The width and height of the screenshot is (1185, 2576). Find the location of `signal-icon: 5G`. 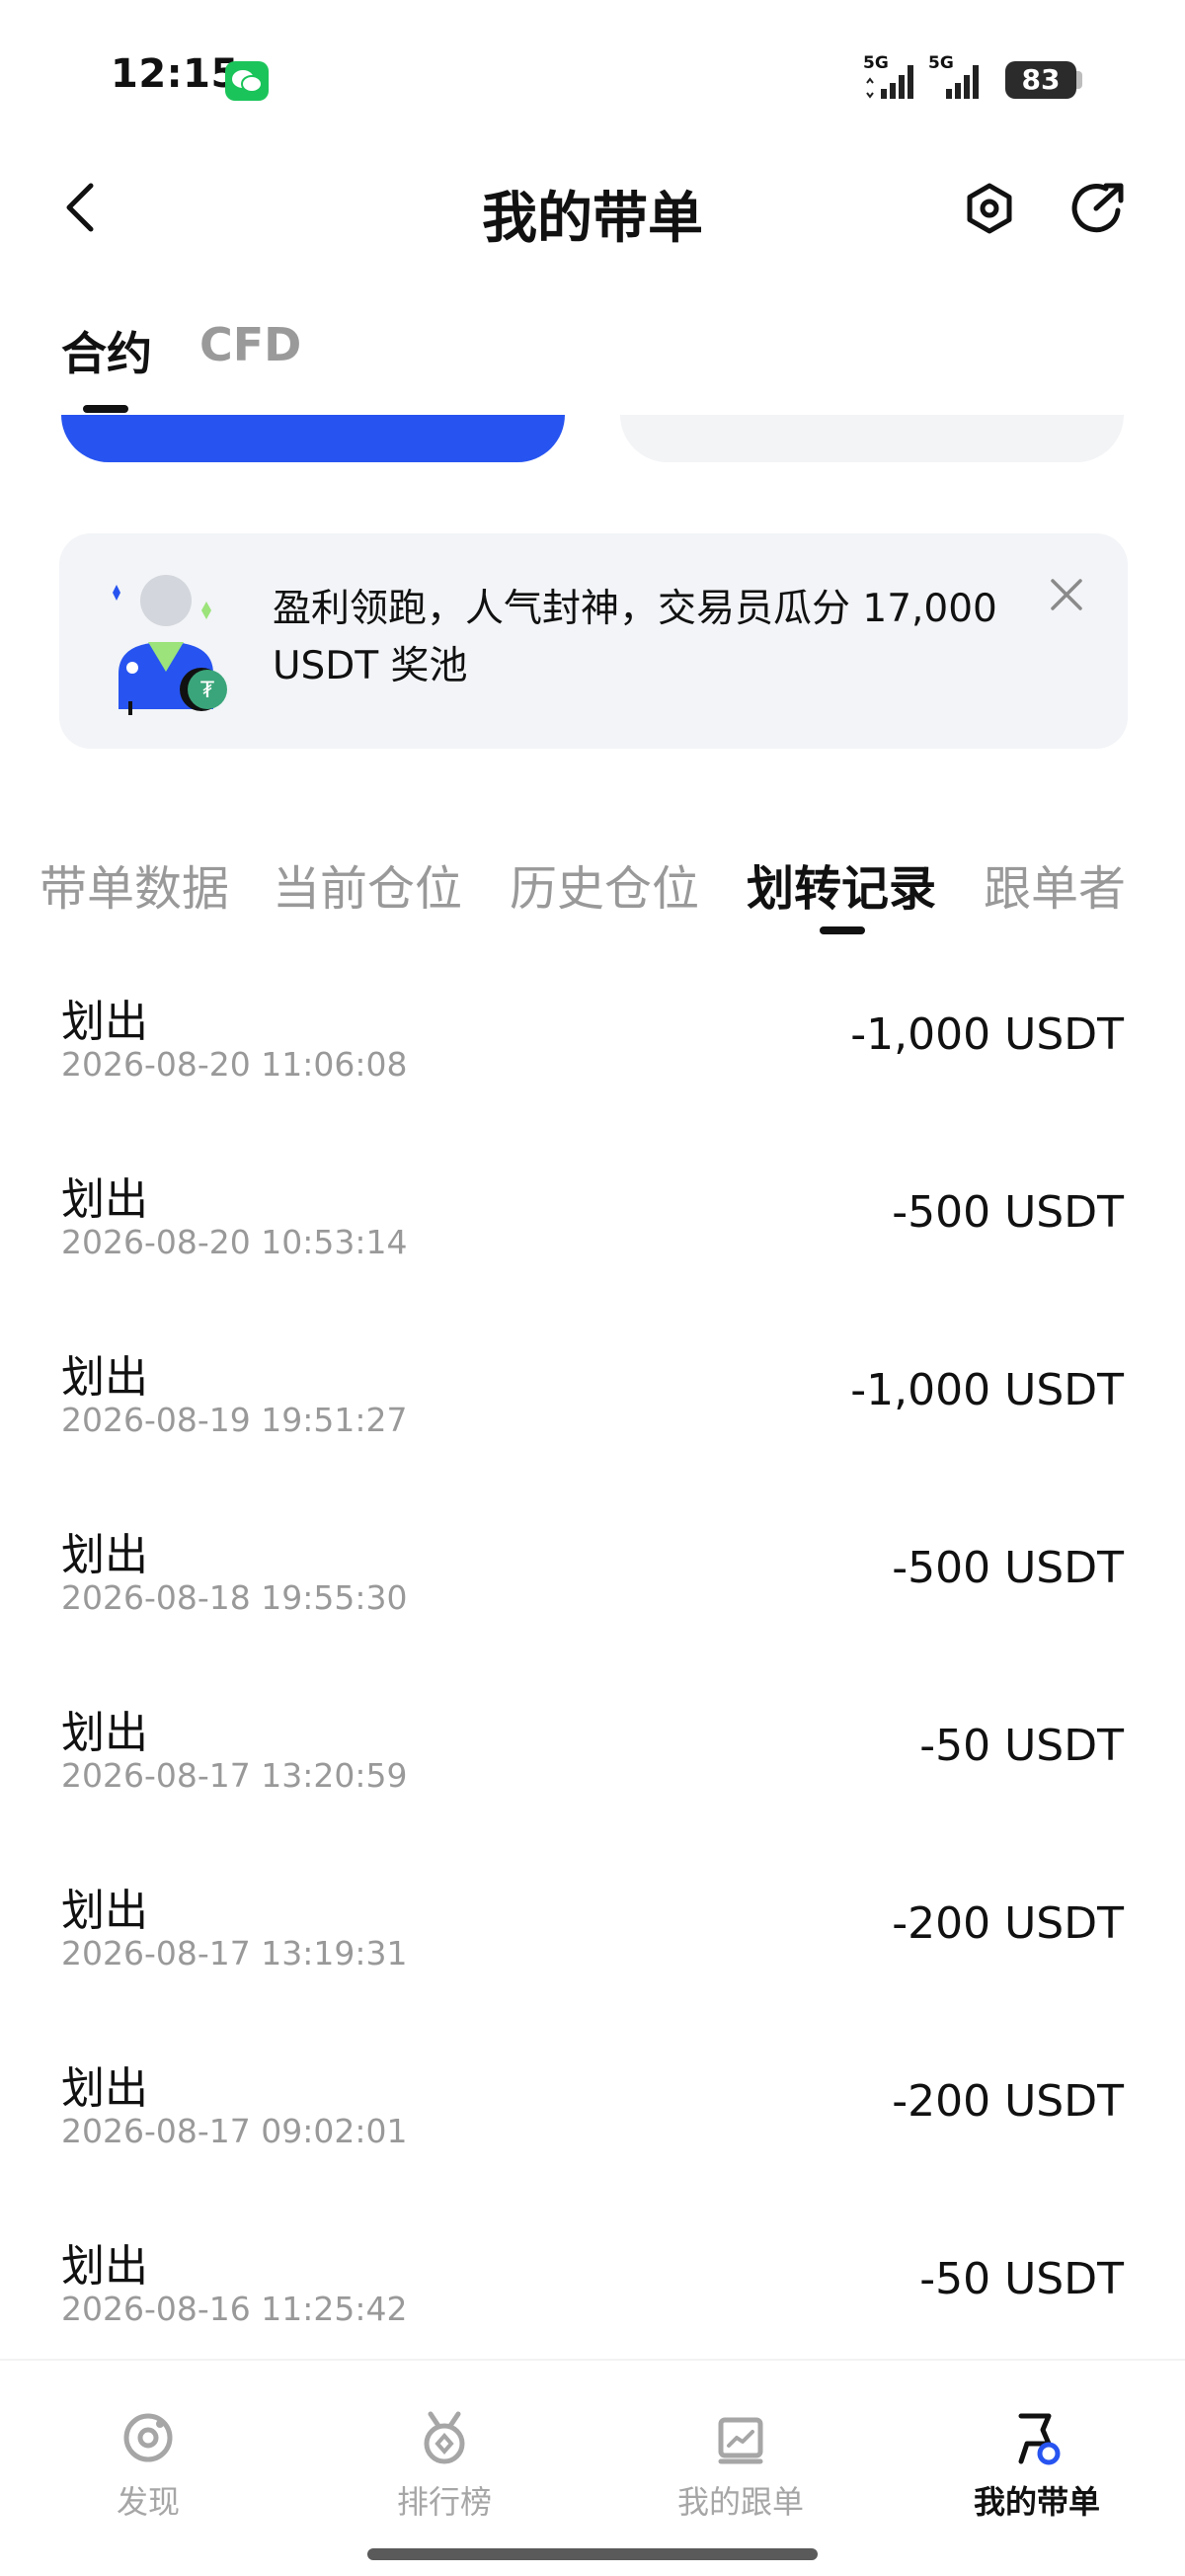

signal-icon: 5G is located at coordinates (893, 78).